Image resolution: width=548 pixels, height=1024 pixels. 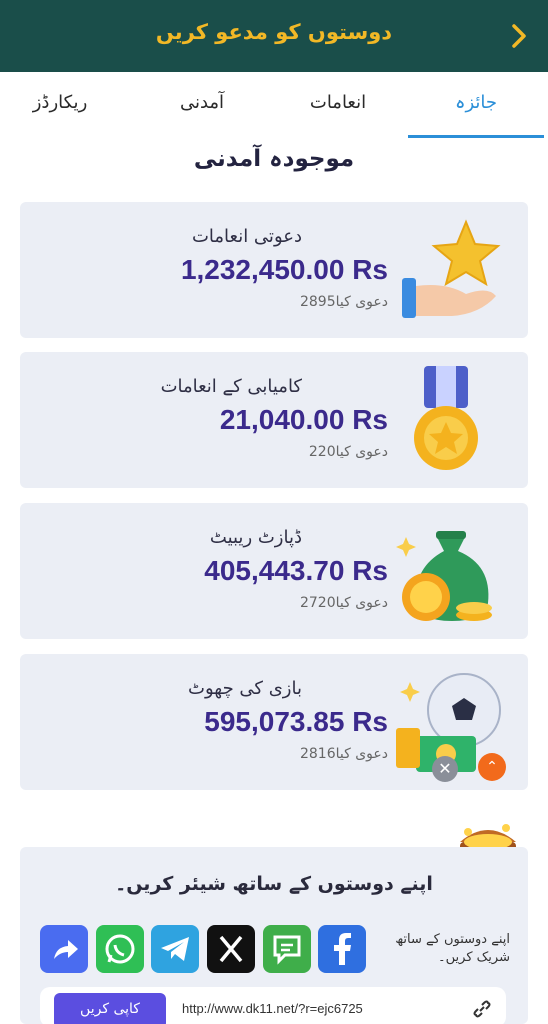 I want to click on page-title: دوستوں کو مدعو کریں, so click(x=274, y=32).